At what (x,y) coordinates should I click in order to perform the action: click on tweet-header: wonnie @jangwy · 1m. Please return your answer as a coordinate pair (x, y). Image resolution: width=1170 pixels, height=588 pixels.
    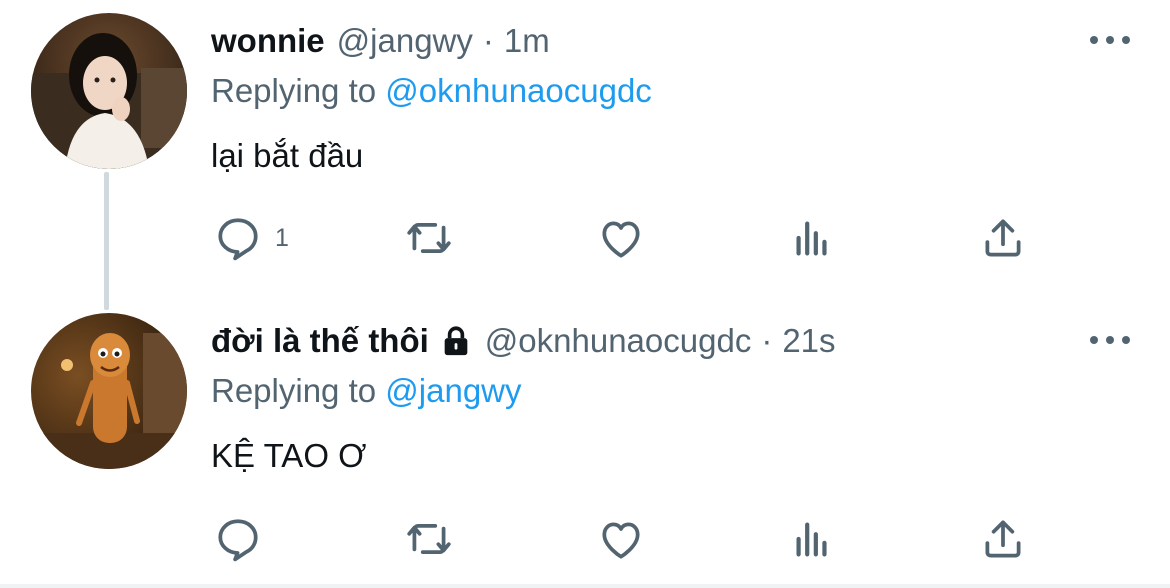
    Looking at the image, I should click on (380, 41).